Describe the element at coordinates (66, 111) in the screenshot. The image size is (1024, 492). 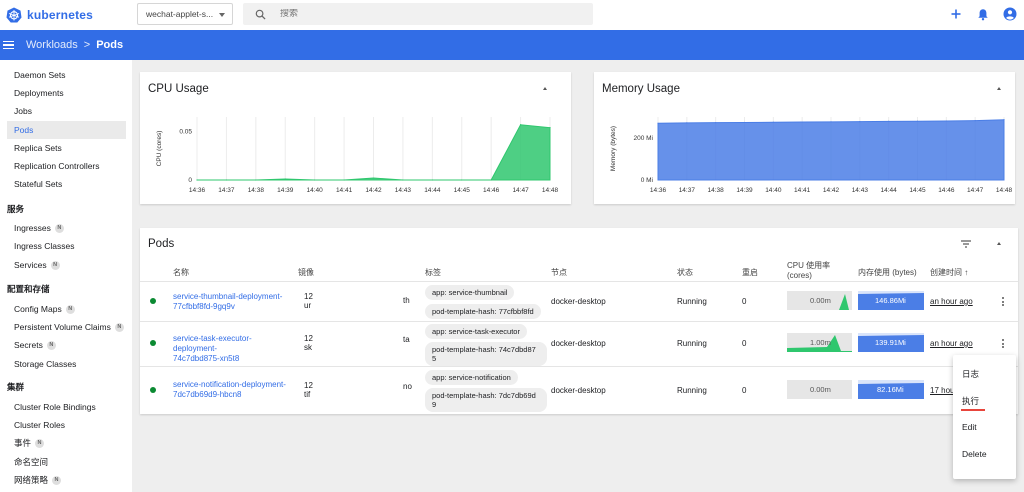
I see `sidebar-item-jobs: Jobs` at that location.